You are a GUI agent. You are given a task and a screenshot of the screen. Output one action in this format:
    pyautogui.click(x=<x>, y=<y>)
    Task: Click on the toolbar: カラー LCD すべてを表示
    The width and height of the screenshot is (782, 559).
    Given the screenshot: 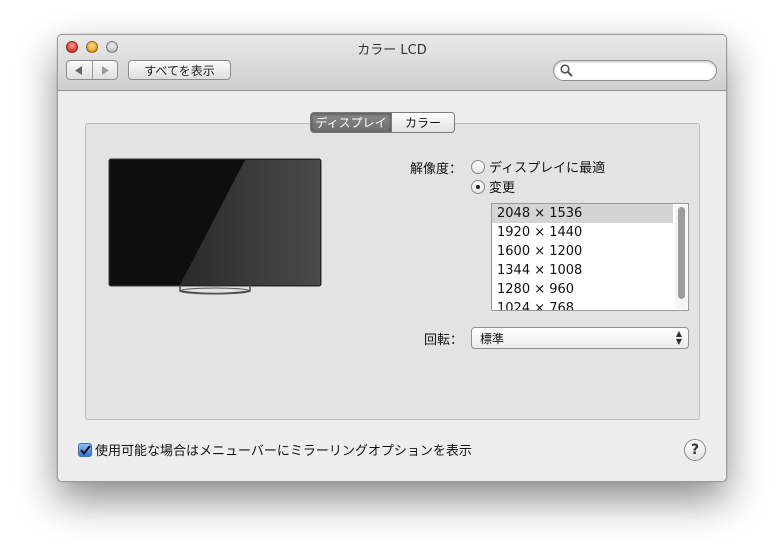 What is the action you would take?
    pyautogui.click(x=392, y=63)
    